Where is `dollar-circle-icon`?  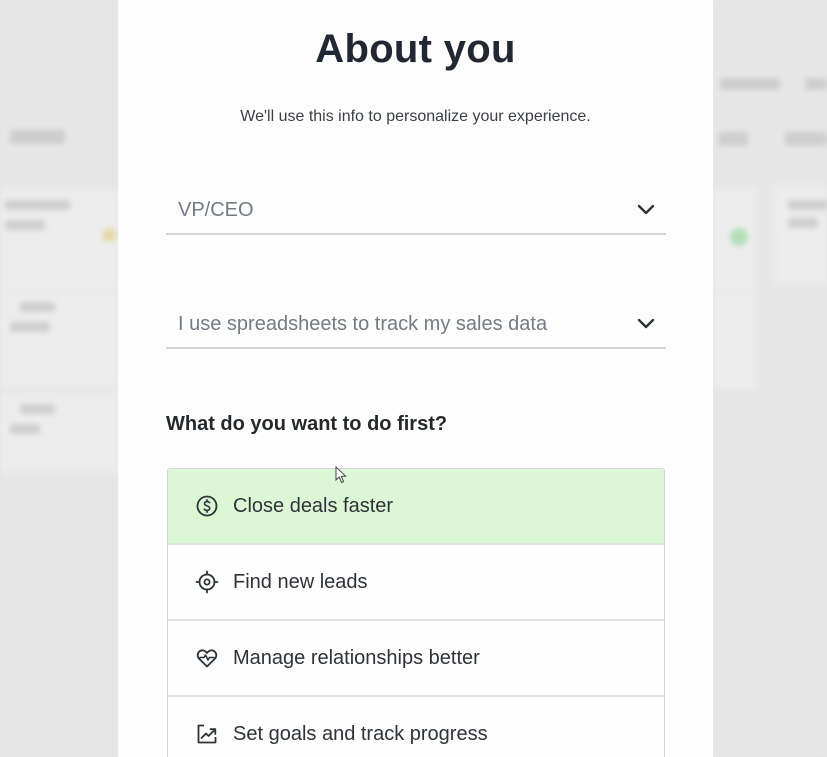 dollar-circle-icon is located at coordinates (207, 506).